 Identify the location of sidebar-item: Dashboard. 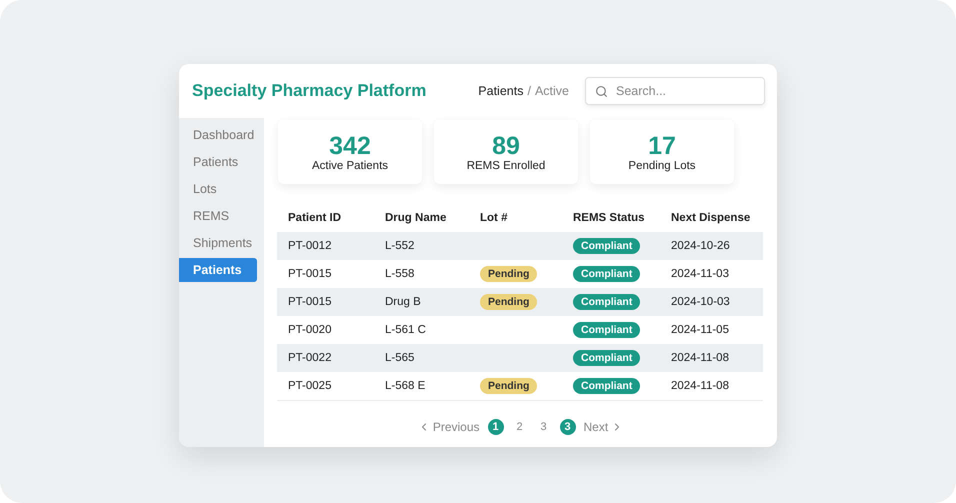
(218, 135).